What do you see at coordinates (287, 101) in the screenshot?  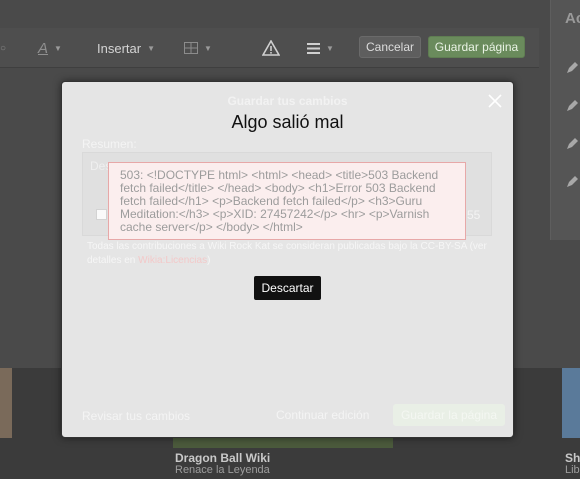 I see `save-dialog-title: Guardar tus cambios` at bounding box center [287, 101].